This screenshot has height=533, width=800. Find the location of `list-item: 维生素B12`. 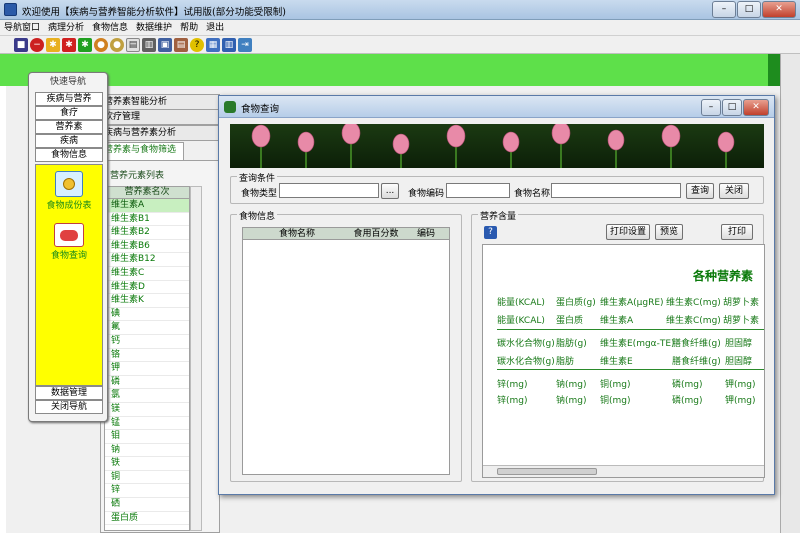

list-item: 维生素B12 is located at coordinates (147, 260).